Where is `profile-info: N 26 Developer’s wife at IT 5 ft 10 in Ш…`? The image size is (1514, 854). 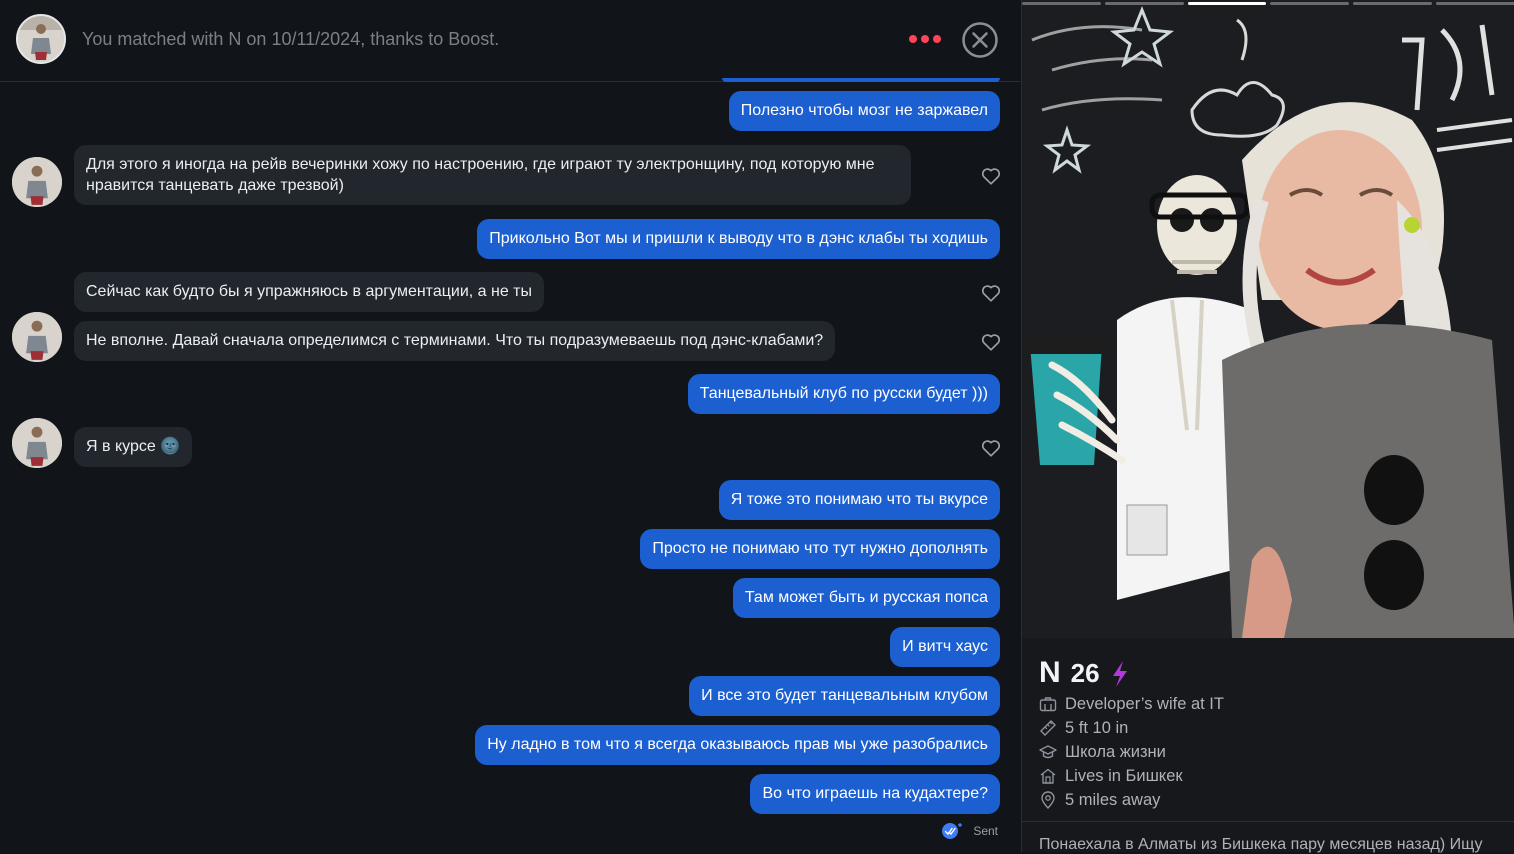
profile-info: N 26 Developer’s wife at IT 5 ft 10 in Ш… is located at coordinates (1269, 734).